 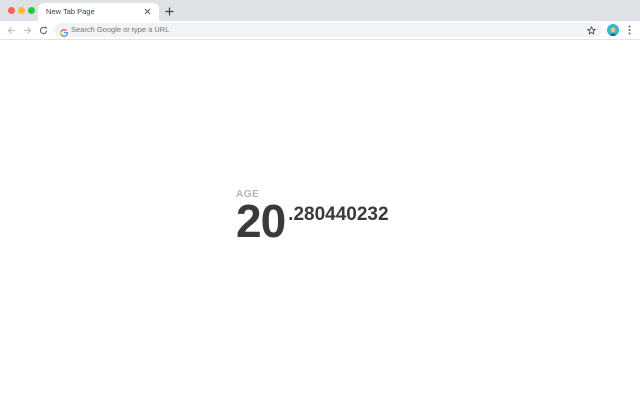 I want to click on reload-icon, so click(x=43, y=30).